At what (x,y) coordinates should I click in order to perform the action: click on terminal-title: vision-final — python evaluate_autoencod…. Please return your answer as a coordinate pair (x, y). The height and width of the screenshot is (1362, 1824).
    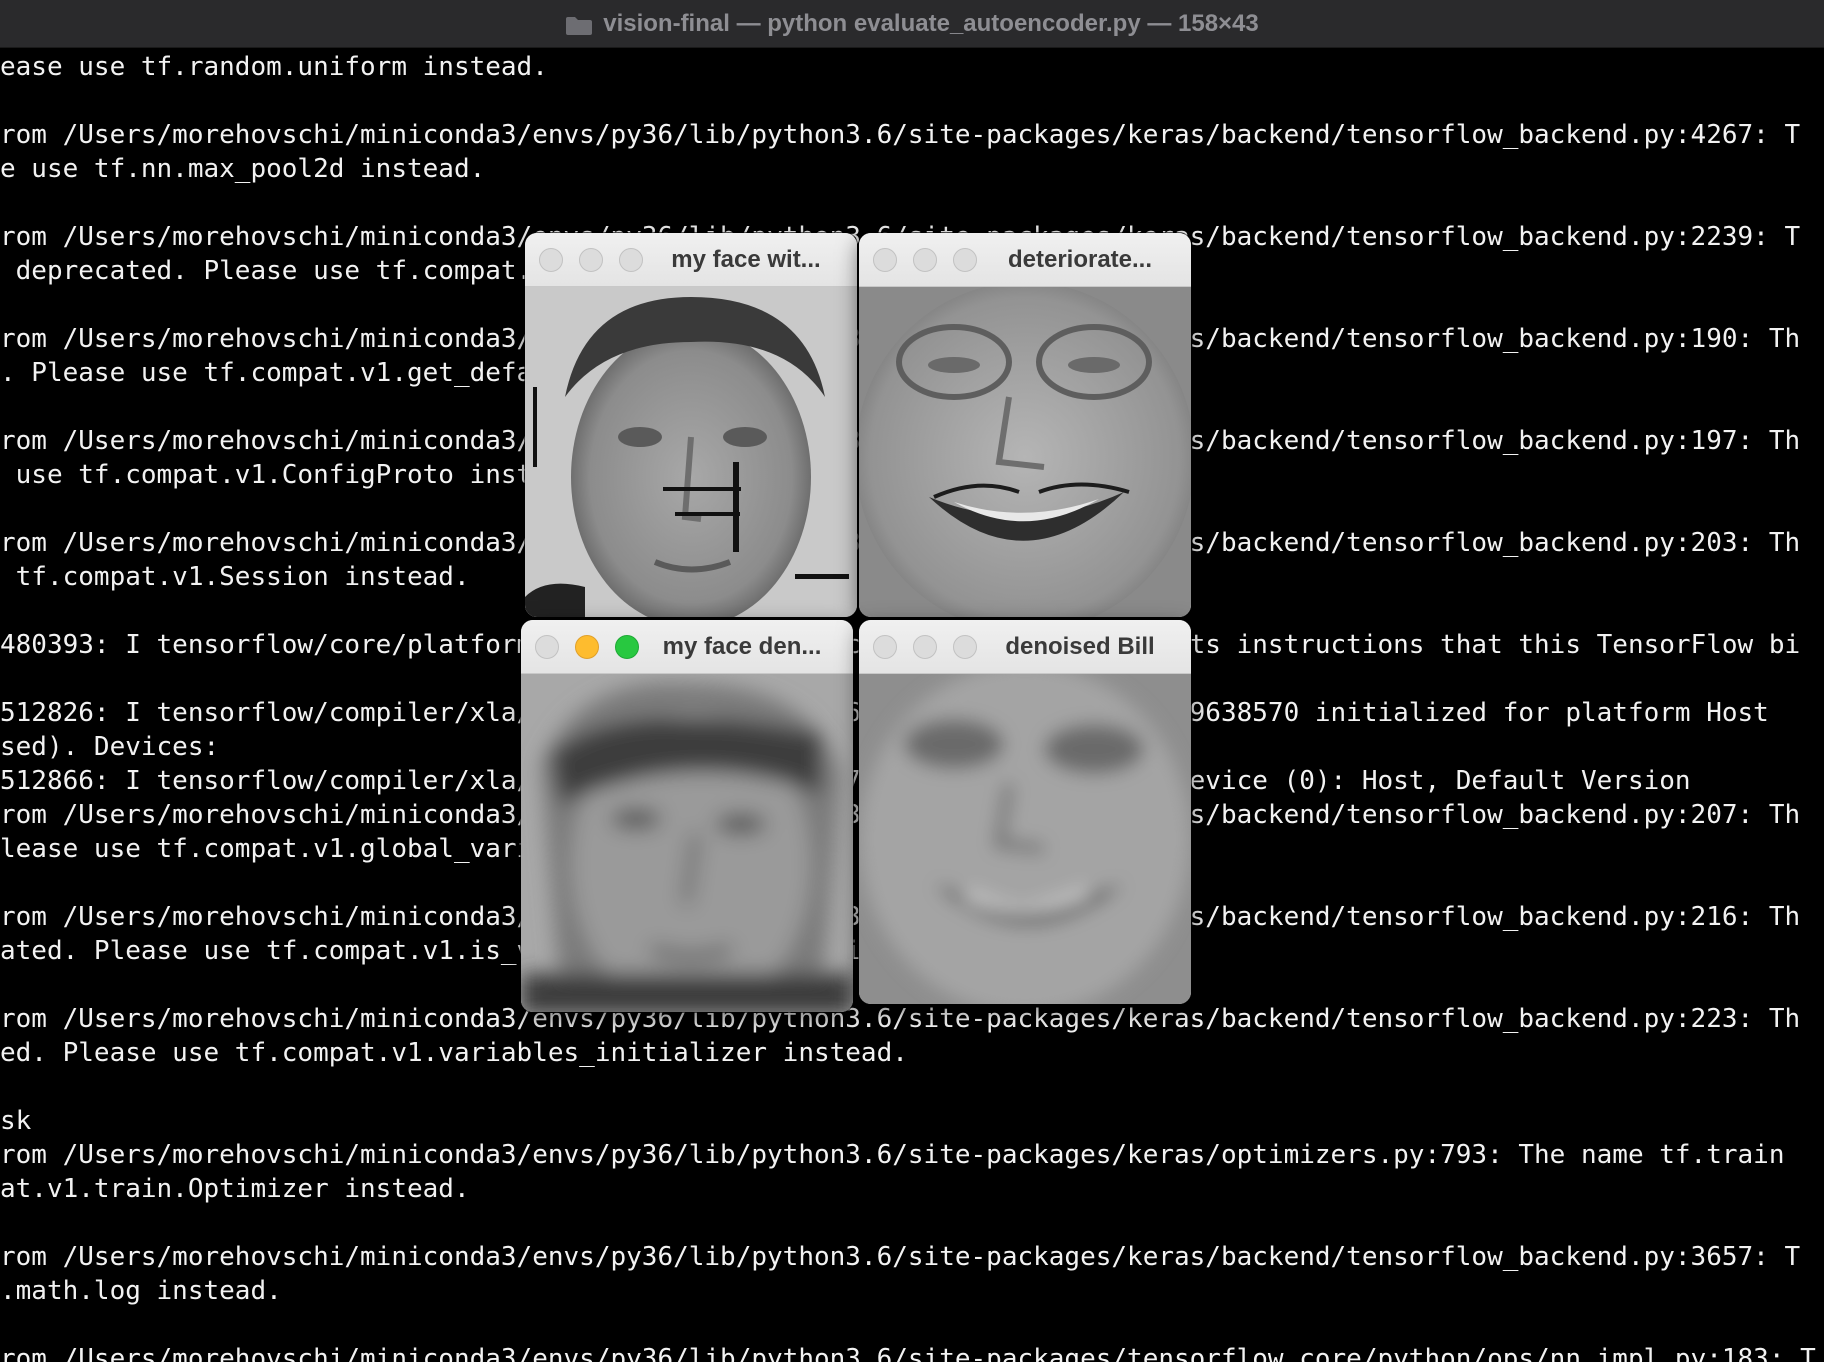
    Looking at the image, I should click on (931, 23).